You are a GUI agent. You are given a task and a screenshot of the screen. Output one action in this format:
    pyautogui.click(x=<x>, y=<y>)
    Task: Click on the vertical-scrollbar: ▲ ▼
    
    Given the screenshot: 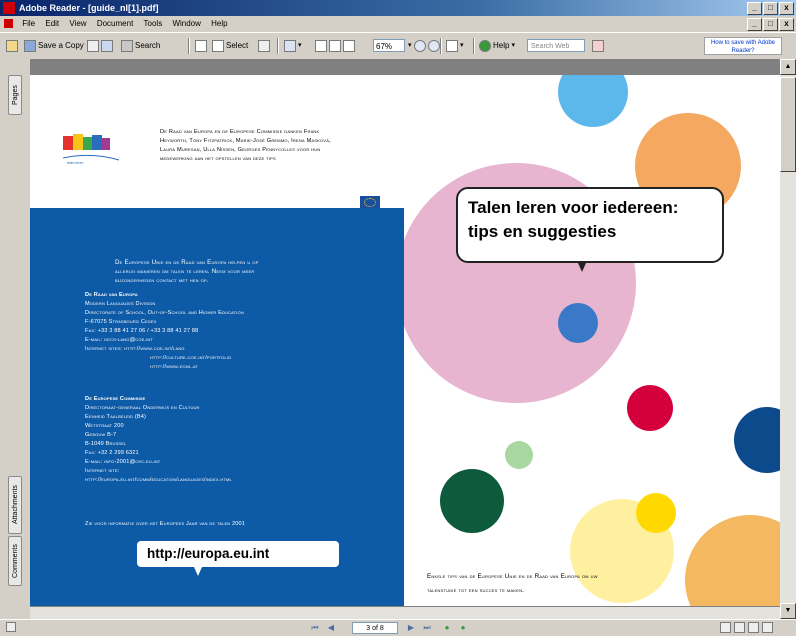 What is the action you would take?
    pyautogui.click(x=788, y=339)
    